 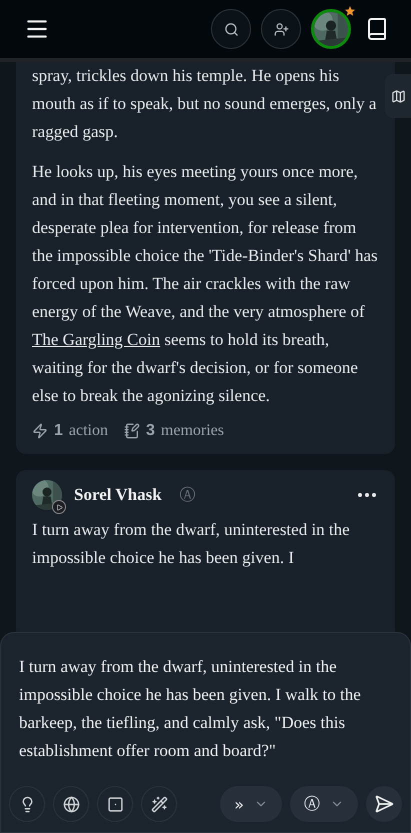 I want to click on location-link: The Gargling Coin, so click(x=96, y=339).